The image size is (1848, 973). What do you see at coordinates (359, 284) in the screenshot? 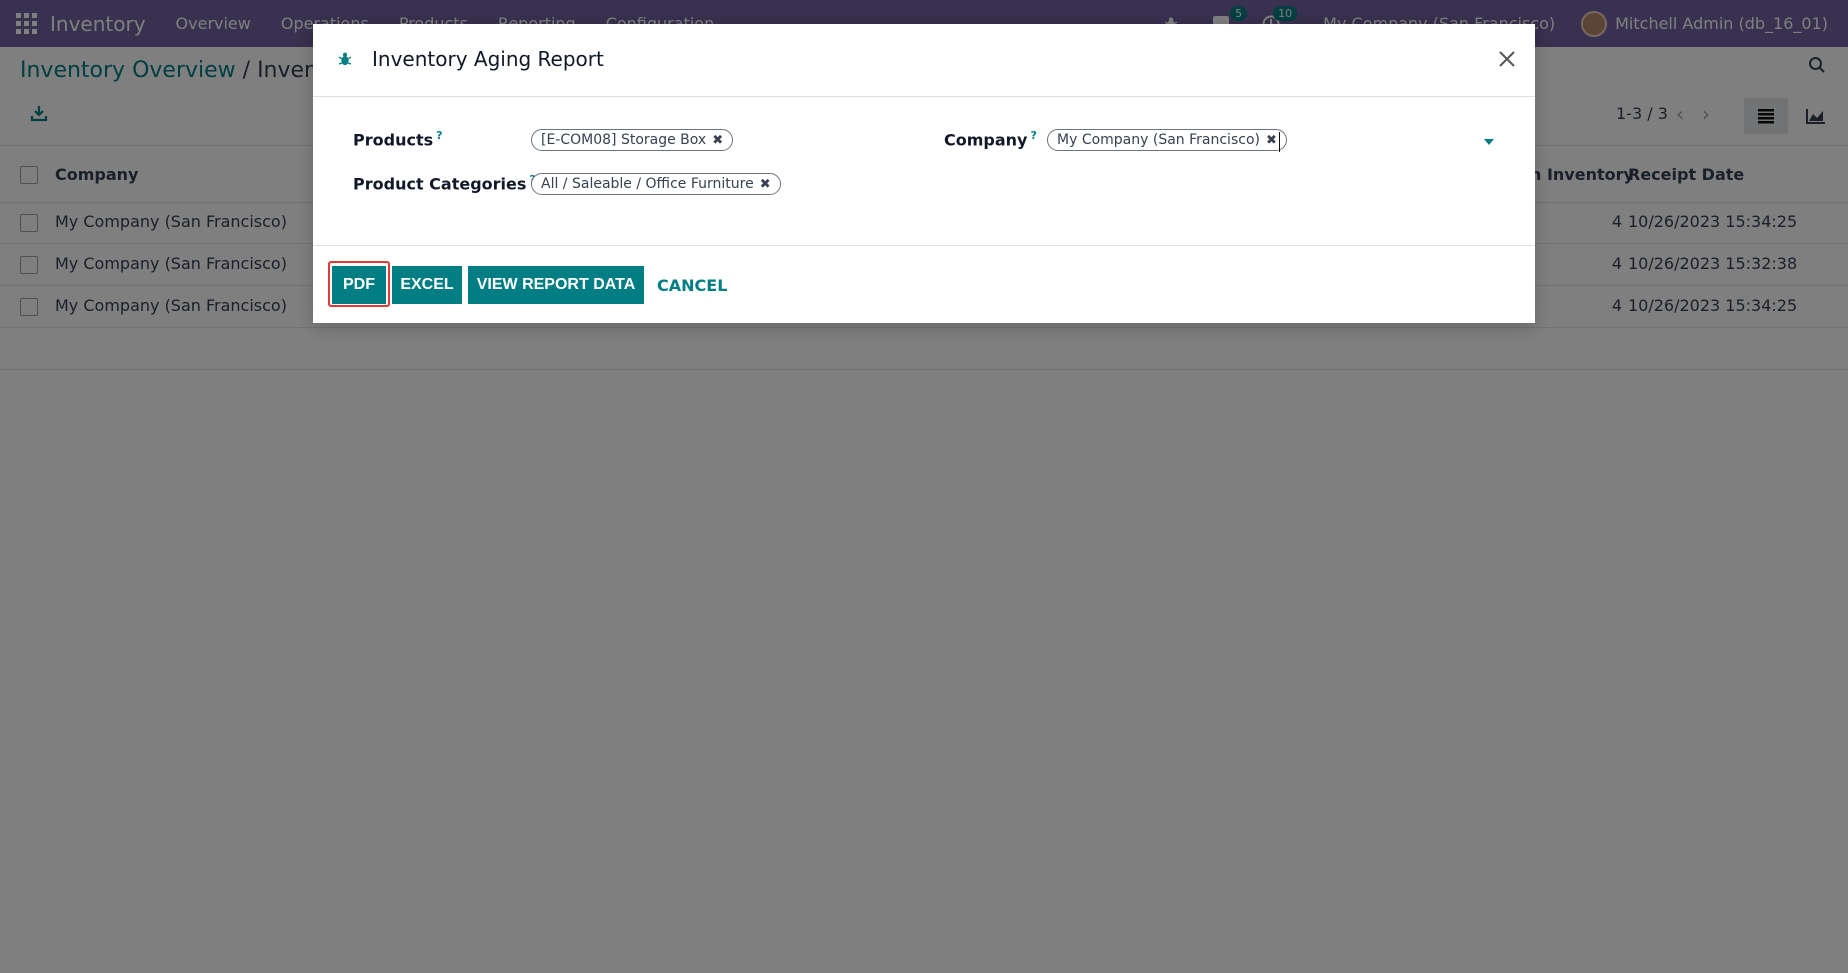
I see `pdf-button-highlight` at bounding box center [359, 284].